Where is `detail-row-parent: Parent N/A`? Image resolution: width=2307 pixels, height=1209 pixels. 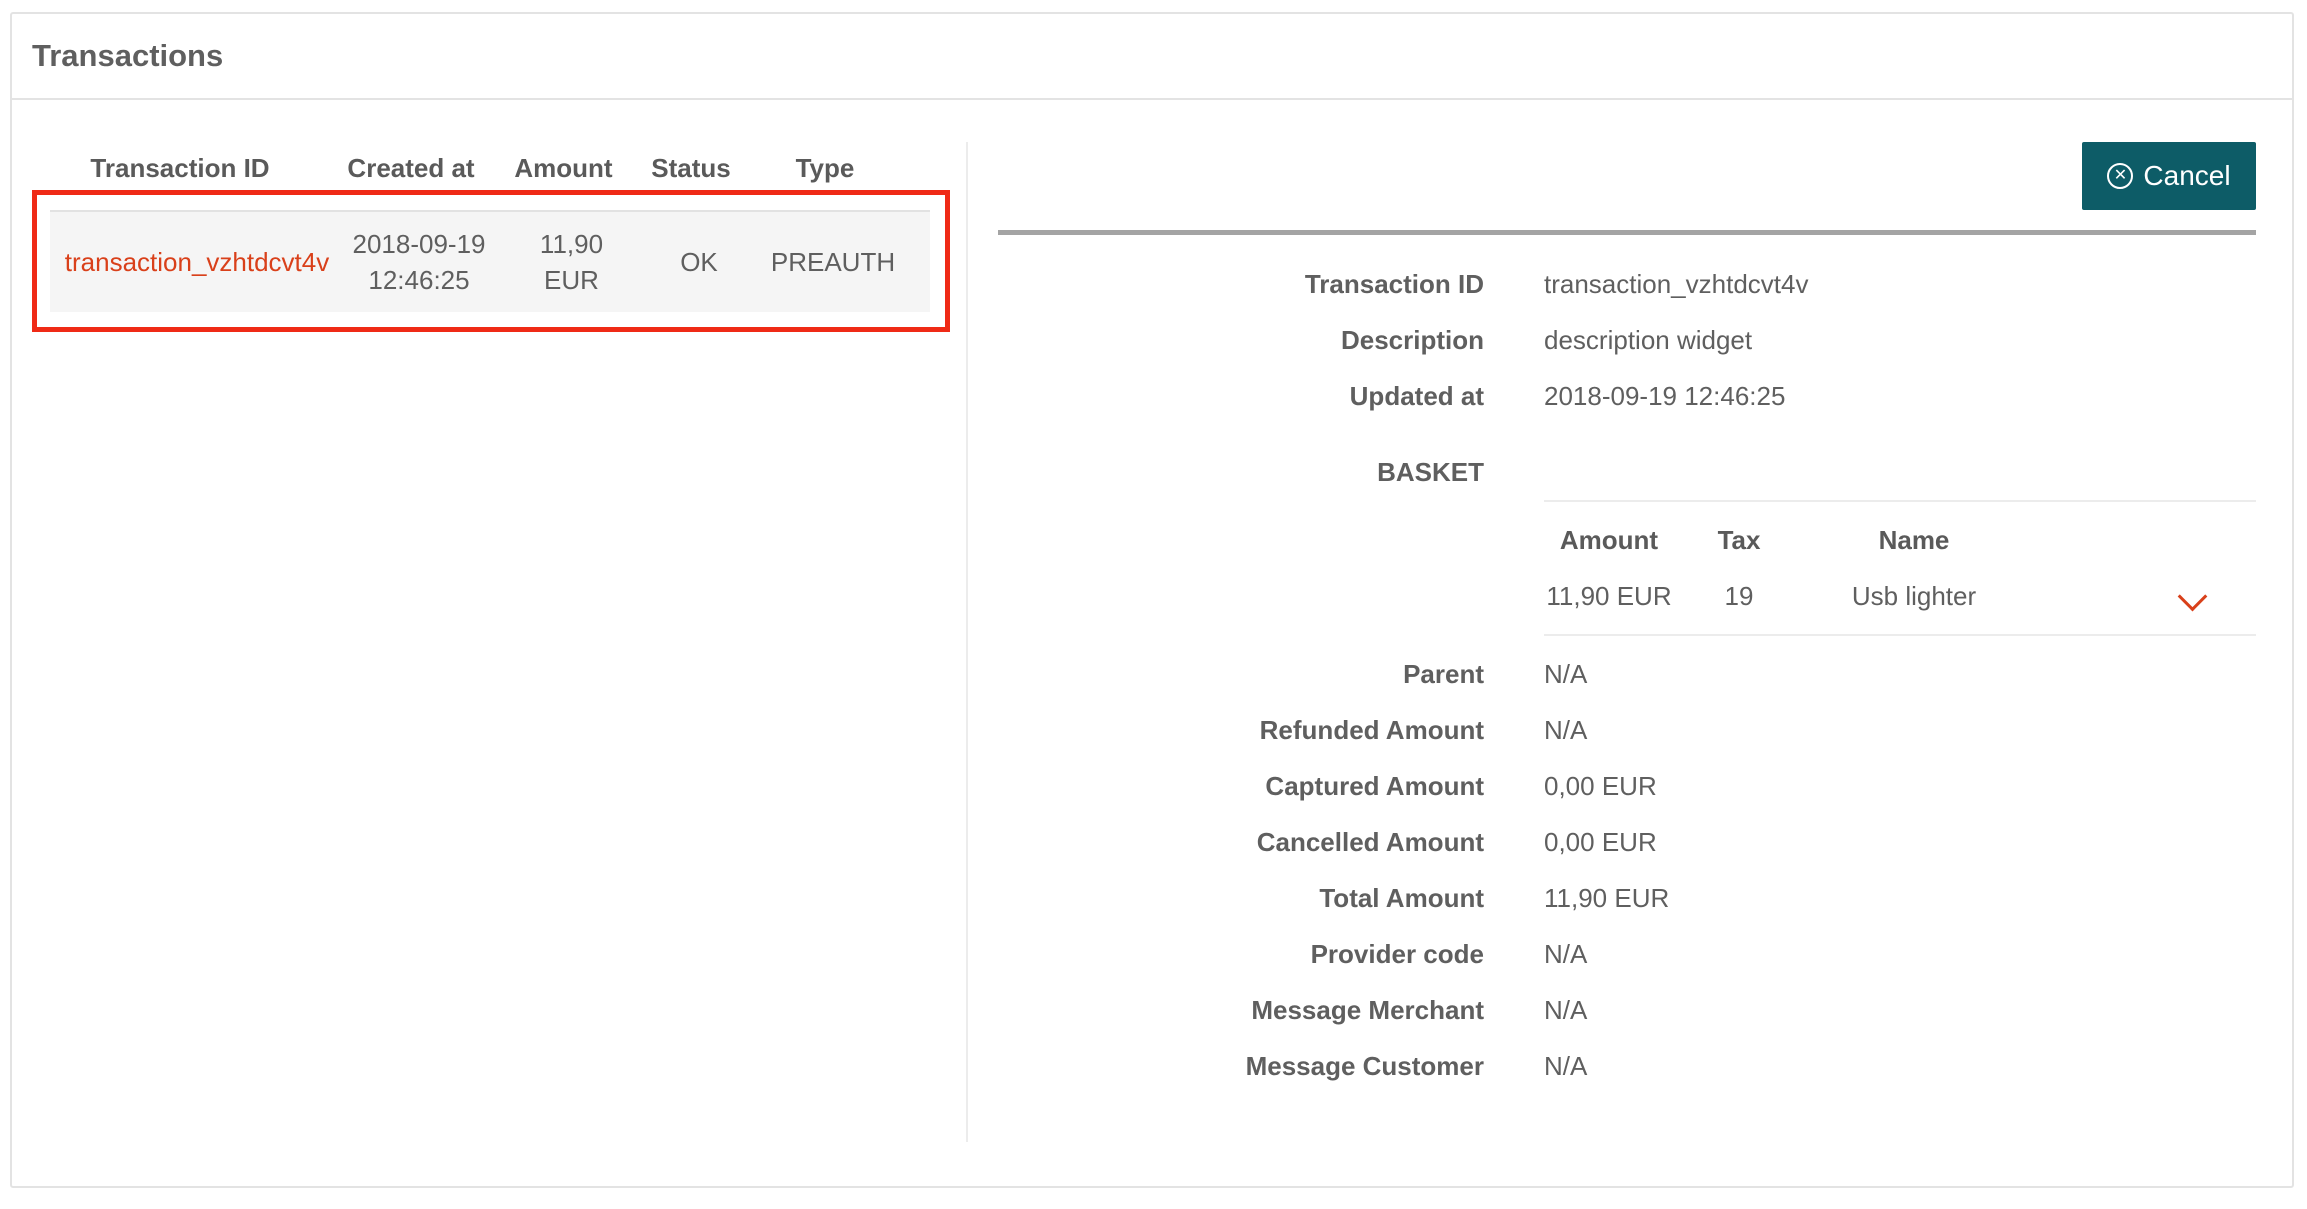 detail-row-parent: Parent N/A is located at coordinates (1292, 674).